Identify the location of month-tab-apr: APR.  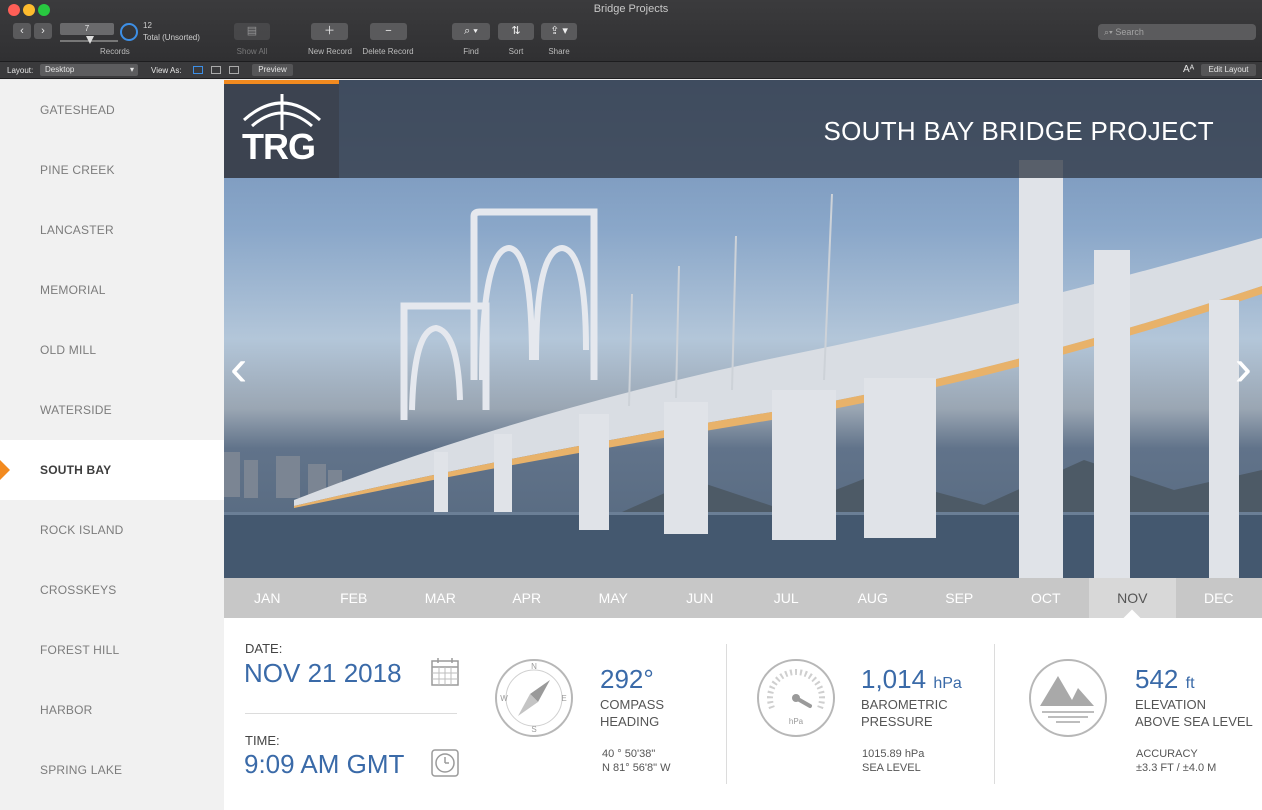
(527, 598).